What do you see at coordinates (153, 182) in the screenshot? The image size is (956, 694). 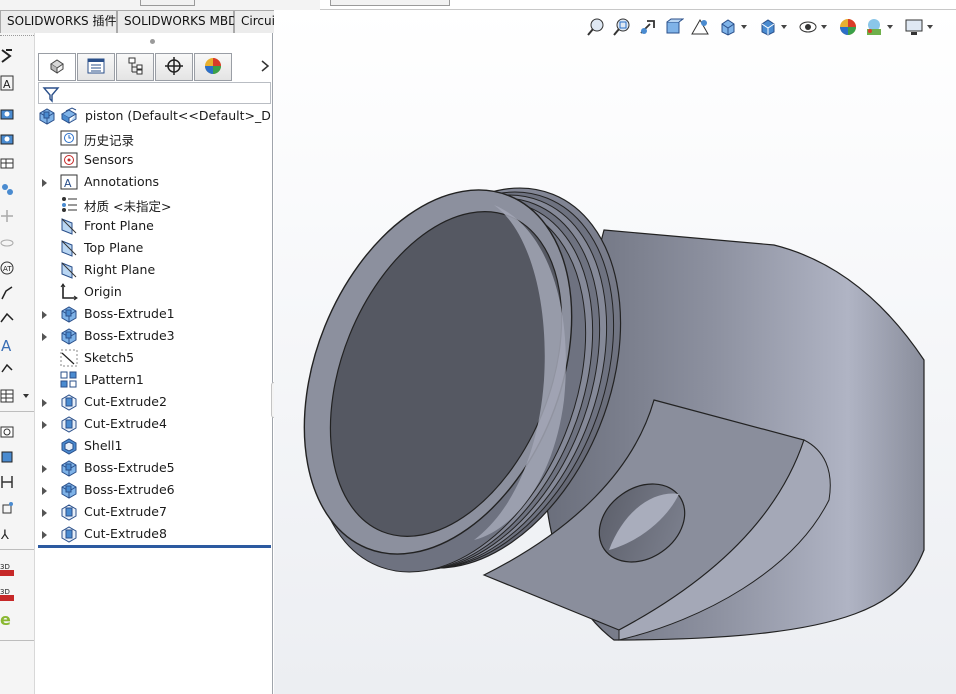 I see `tree-item: A Annotations` at bounding box center [153, 182].